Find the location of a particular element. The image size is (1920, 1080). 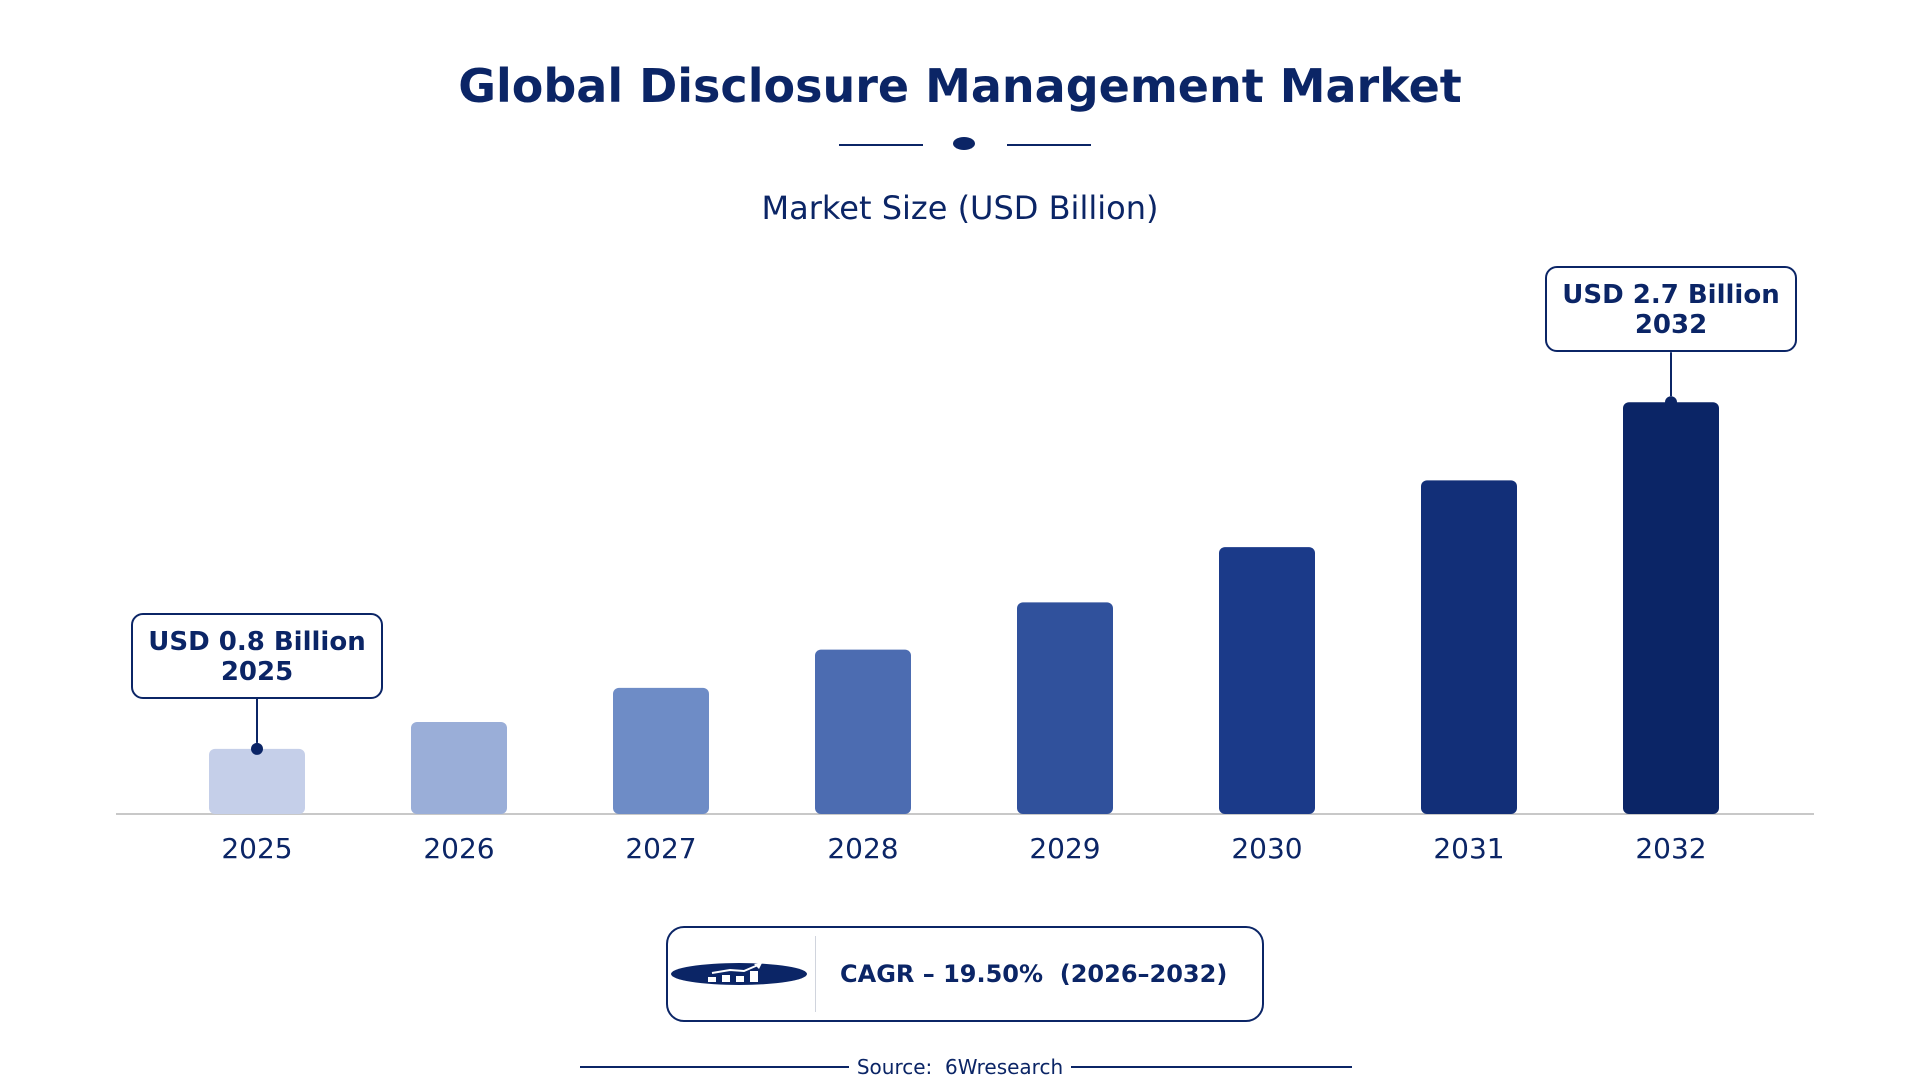

callout-dot-2025 is located at coordinates (257, 748).